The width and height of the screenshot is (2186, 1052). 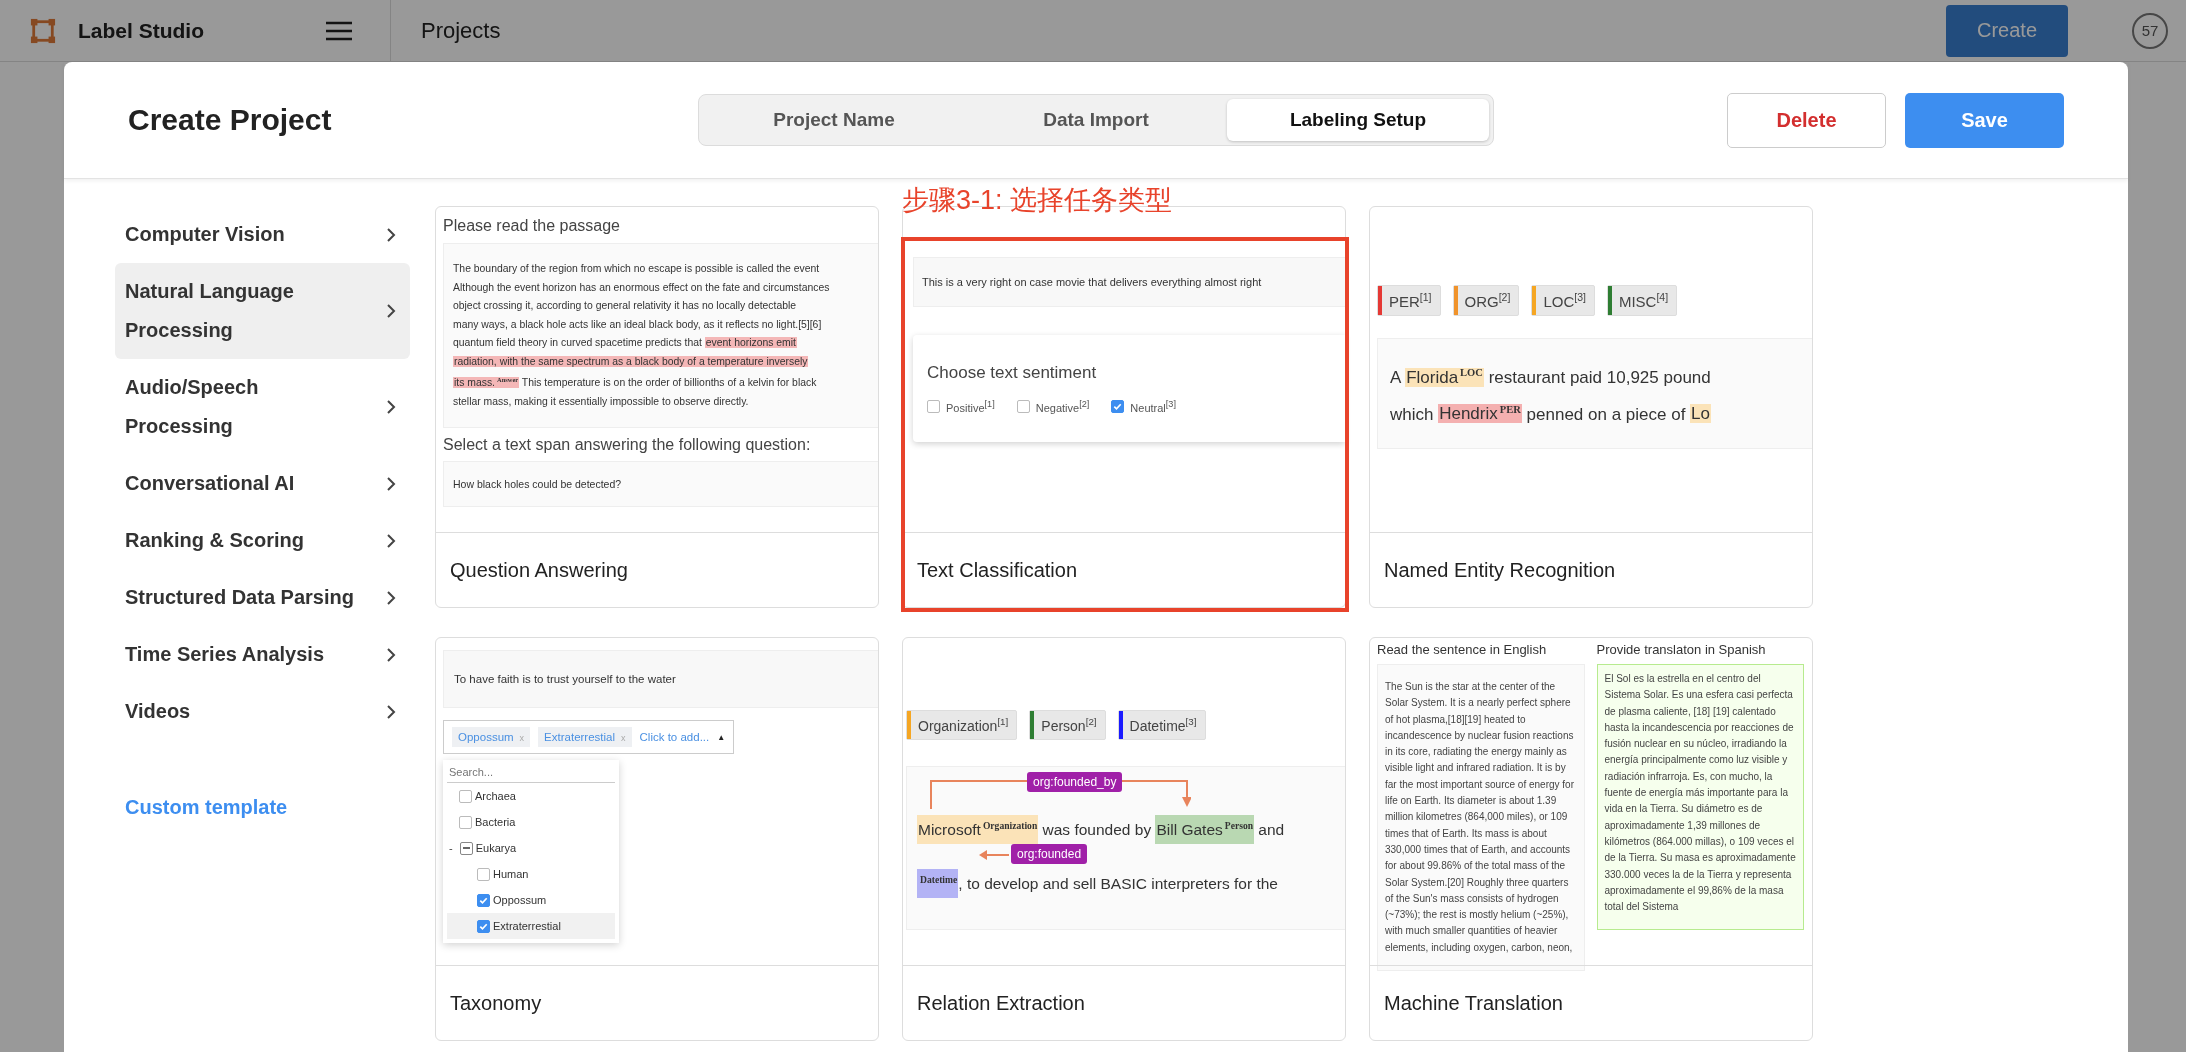 What do you see at coordinates (158, 711) in the screenshot?
I see `category-label: Videos` at bounding box center [158, 711].